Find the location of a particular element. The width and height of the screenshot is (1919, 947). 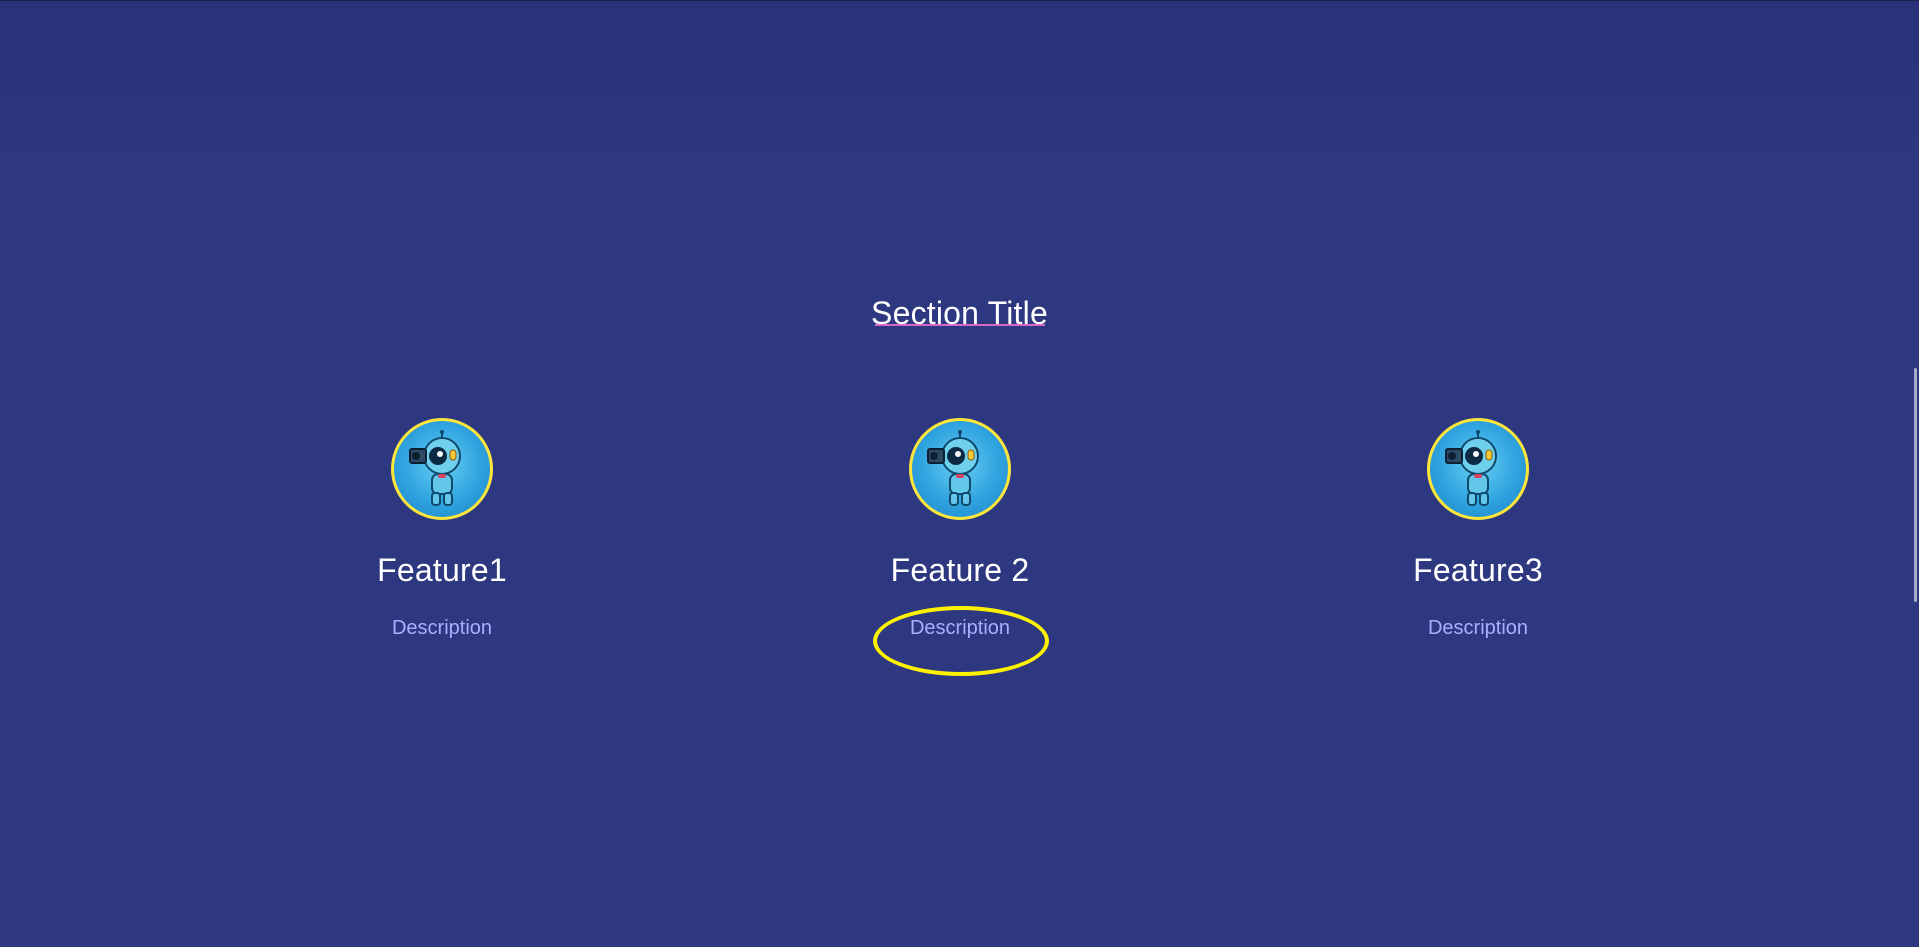

feature-card-1: Feature1 Description is located at coordinates (442, 529).